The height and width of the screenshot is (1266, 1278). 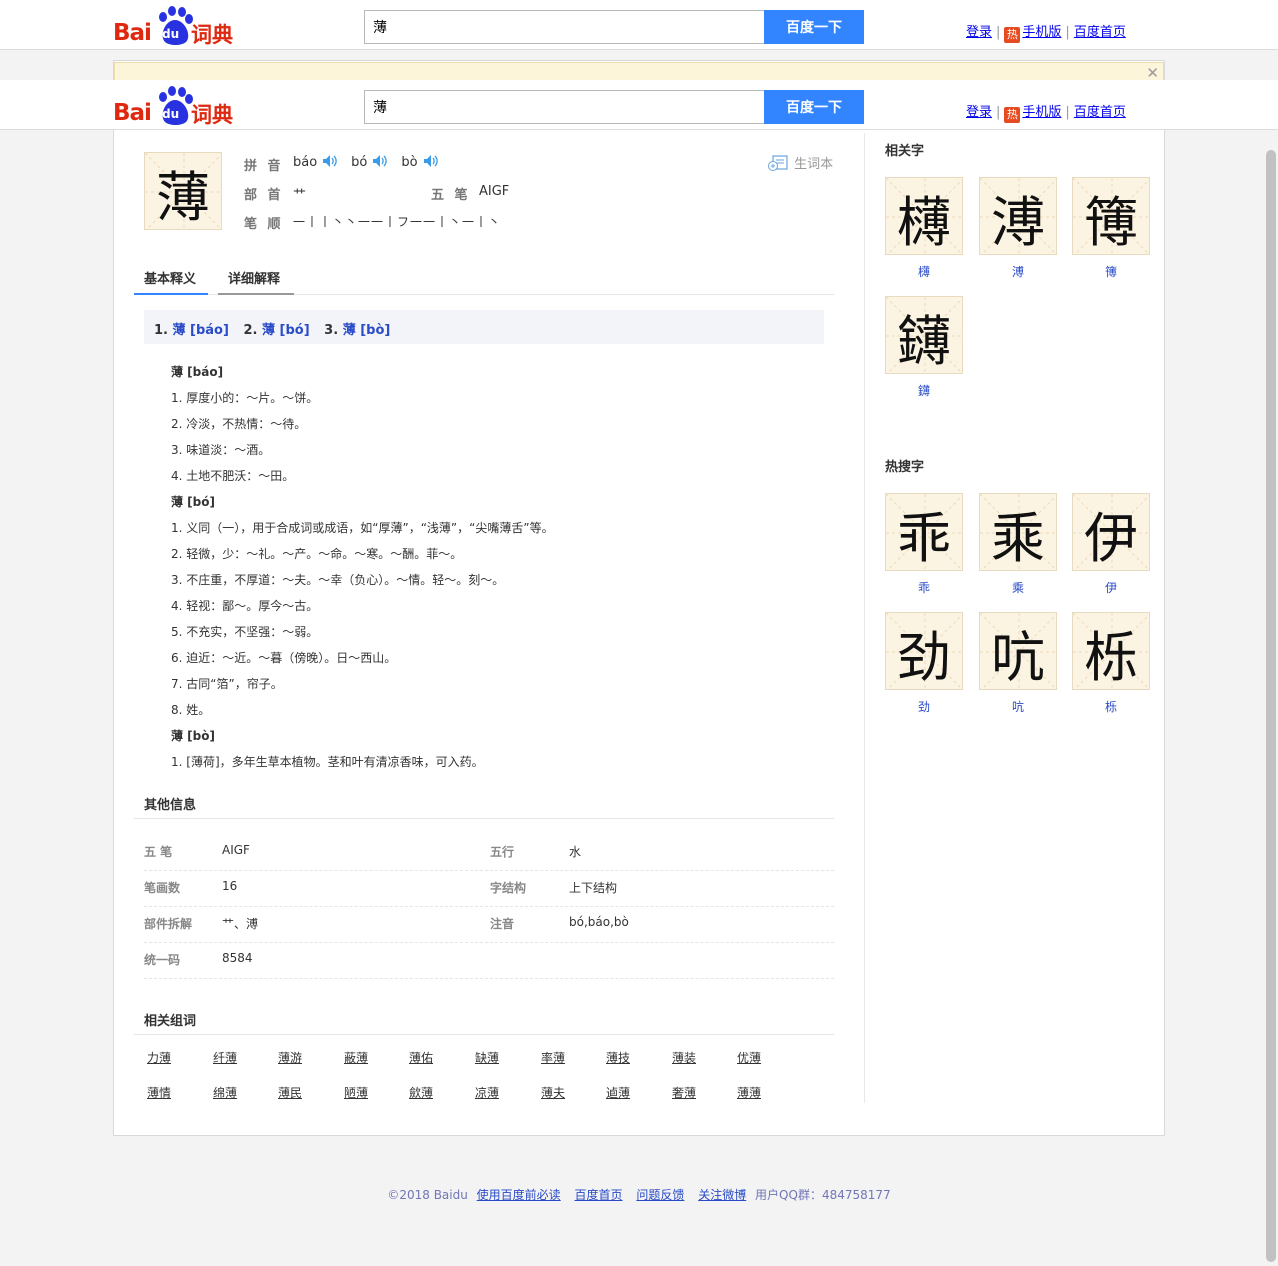 I want to click on footer-link-weibo: 关注微博, so click(x=722, y=1195).